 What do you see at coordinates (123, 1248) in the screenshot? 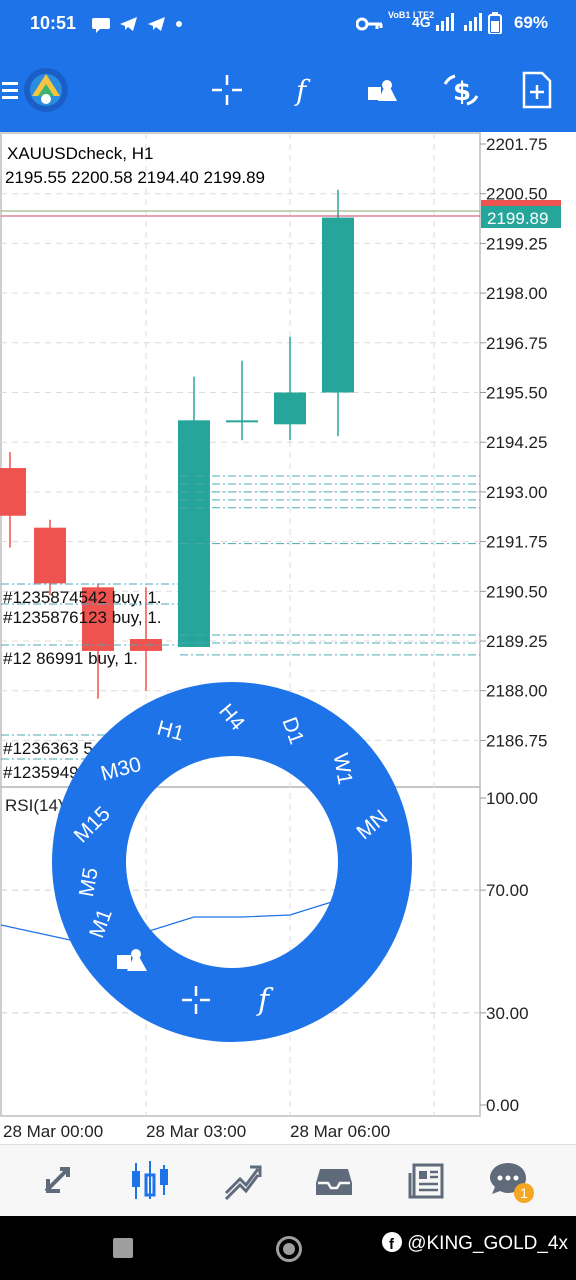
I see `recents-button` at bounding box center [123, 1248].